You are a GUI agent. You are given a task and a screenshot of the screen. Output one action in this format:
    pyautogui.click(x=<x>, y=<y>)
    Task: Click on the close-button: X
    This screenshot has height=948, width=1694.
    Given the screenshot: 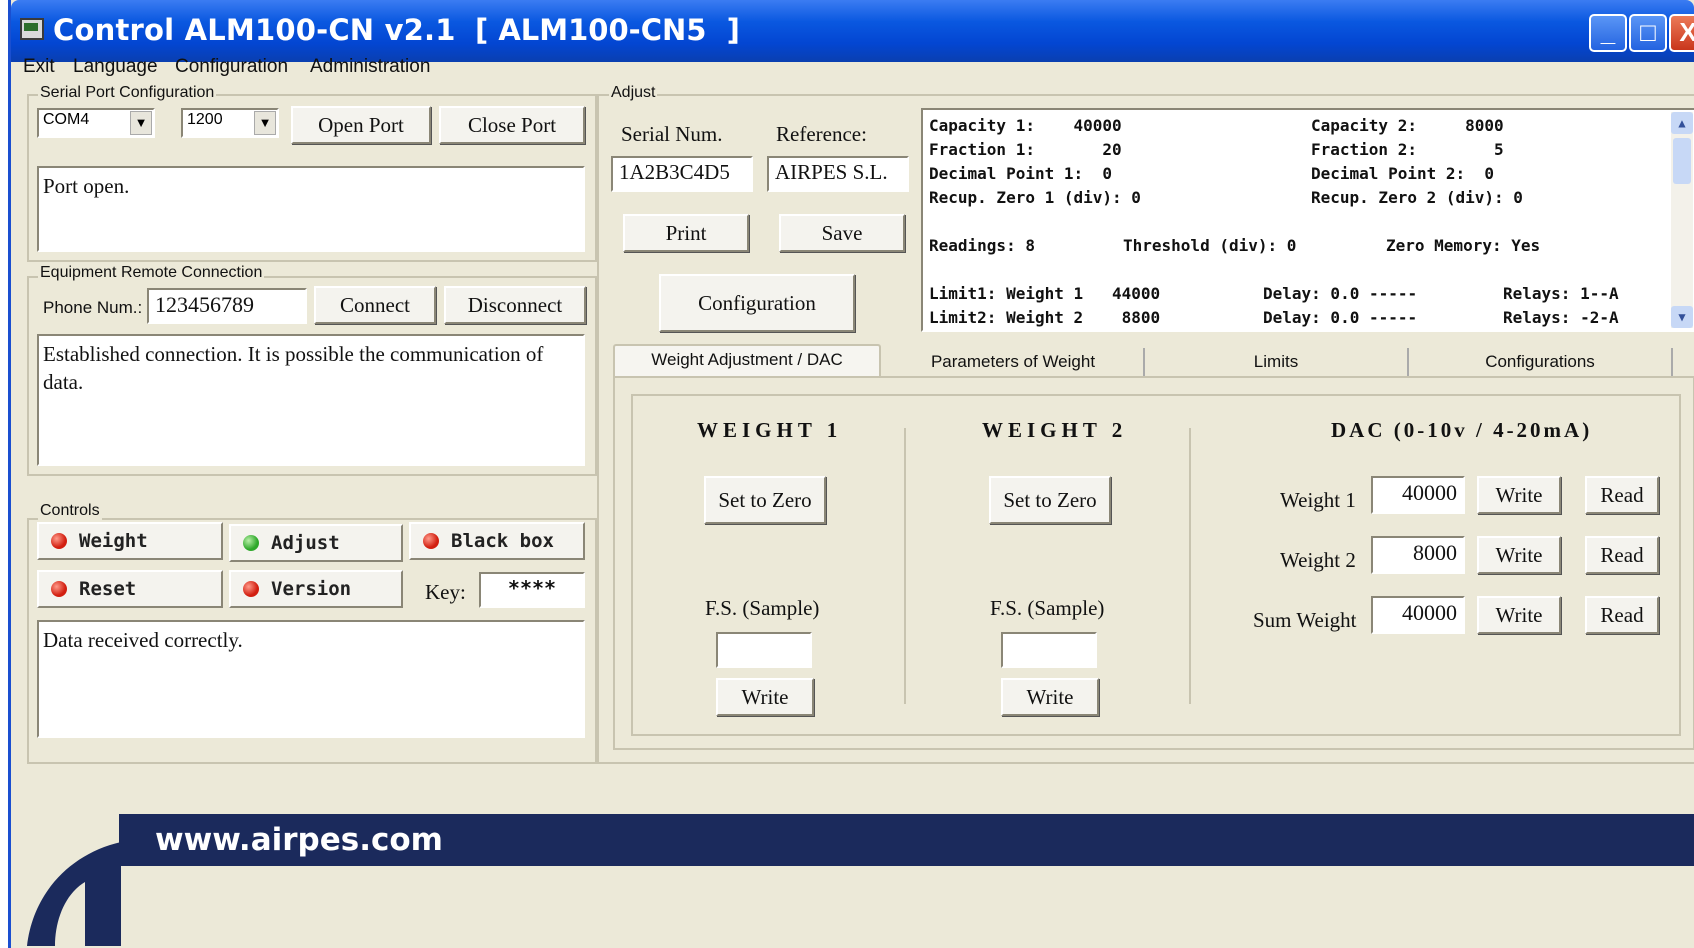 What is the action you would take?
    pyautogui.click(x=1681, y=33)
    